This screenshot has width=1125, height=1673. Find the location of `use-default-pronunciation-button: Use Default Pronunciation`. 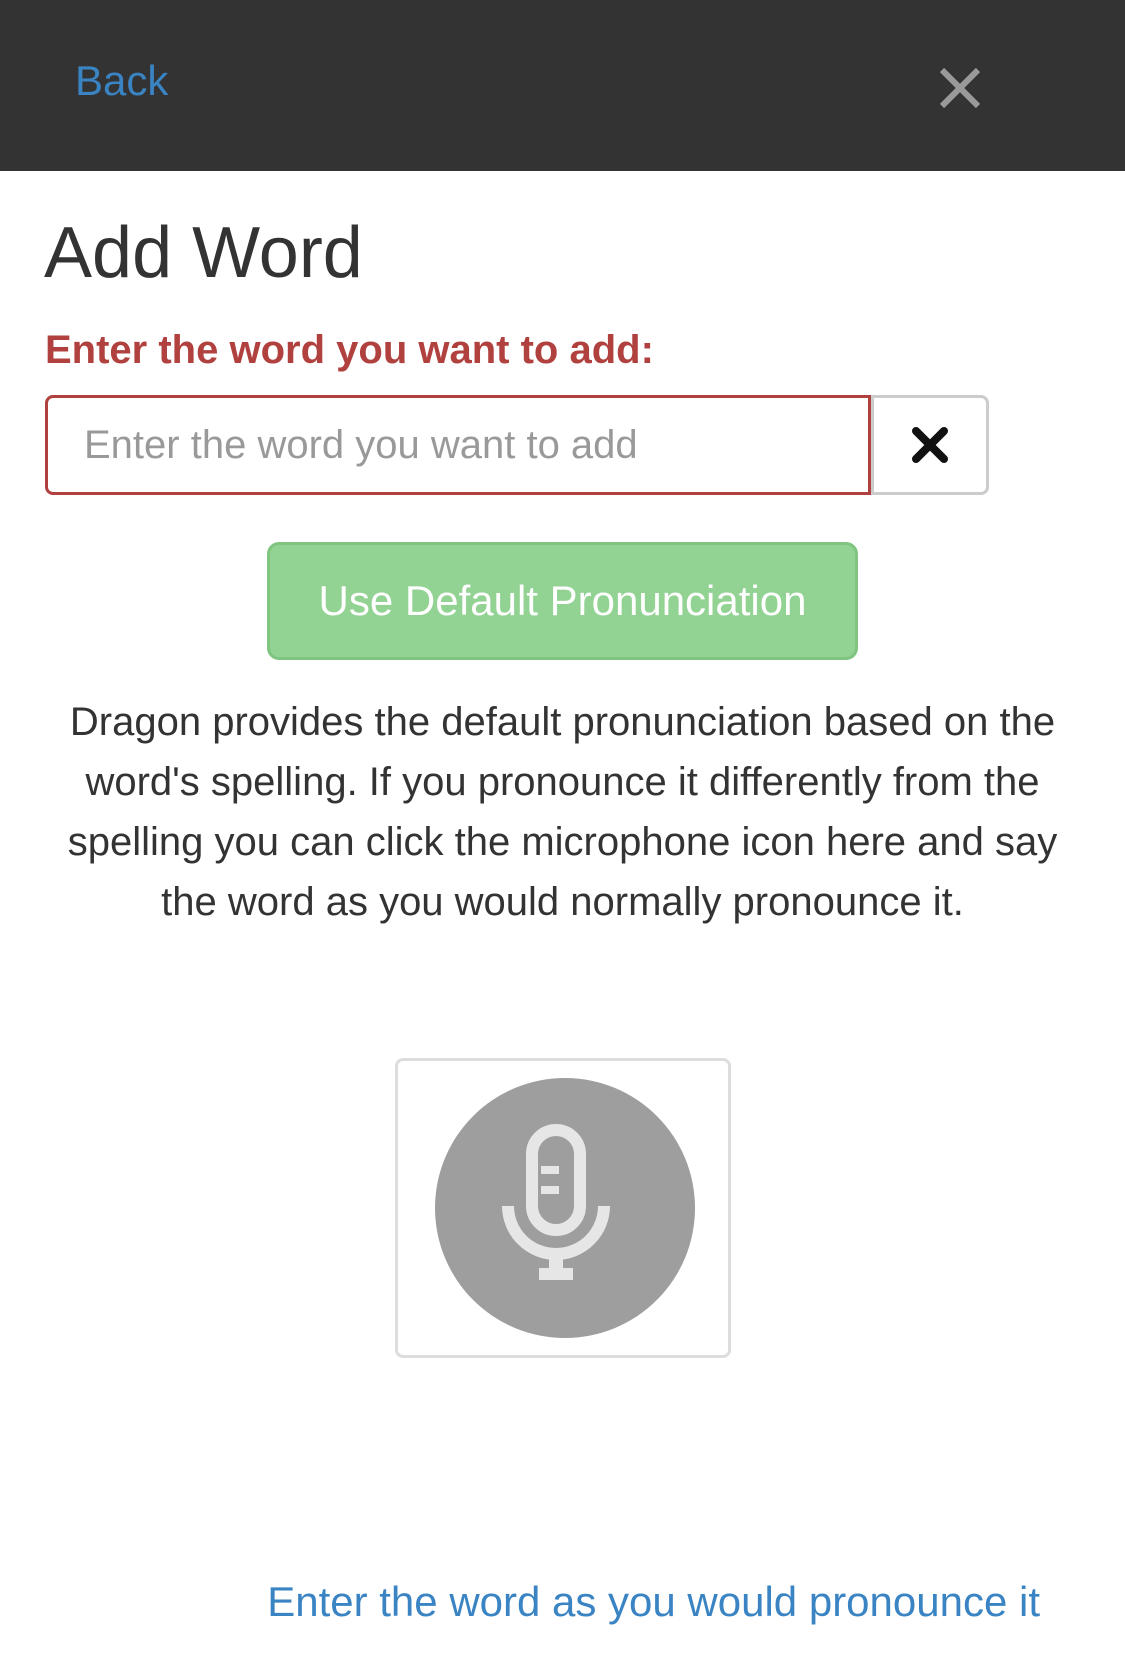

use-default-pronunciation-button: Use Default Pronunciation is located at coordinates (562, 601).